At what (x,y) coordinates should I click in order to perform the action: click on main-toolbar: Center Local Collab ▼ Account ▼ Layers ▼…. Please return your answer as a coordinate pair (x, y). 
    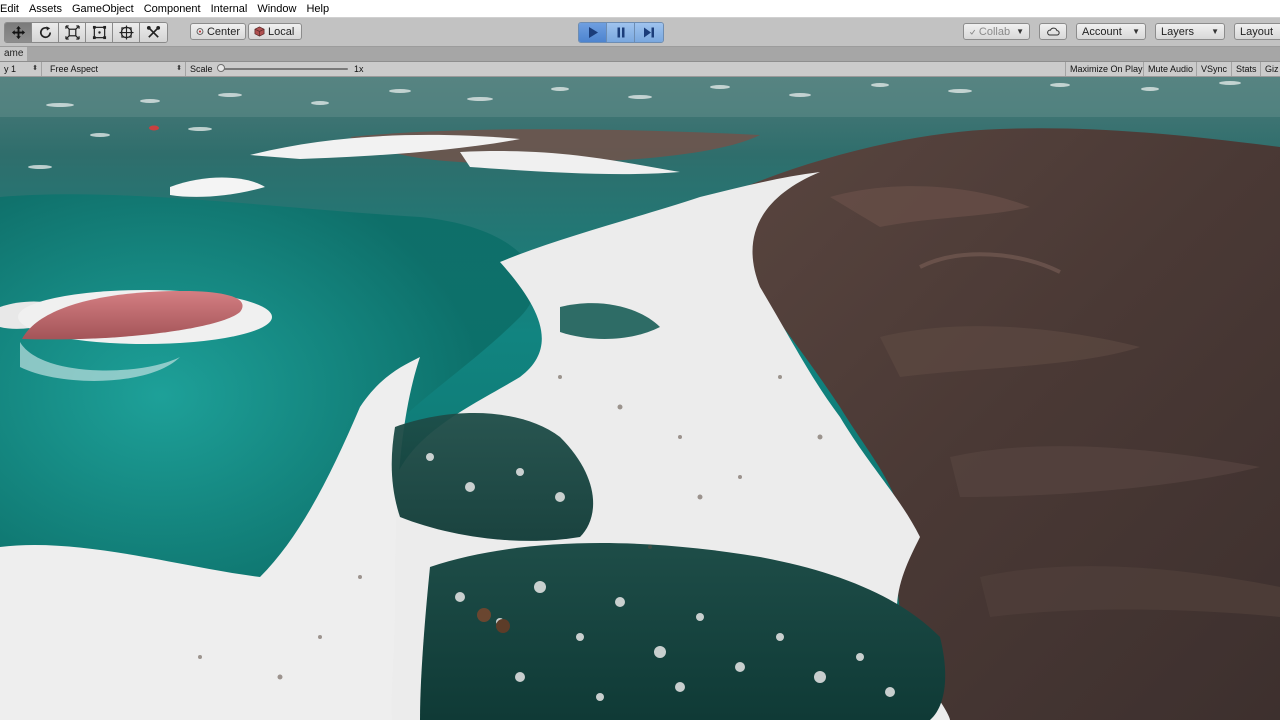
    Looking at the image, I should click on (640, 32).